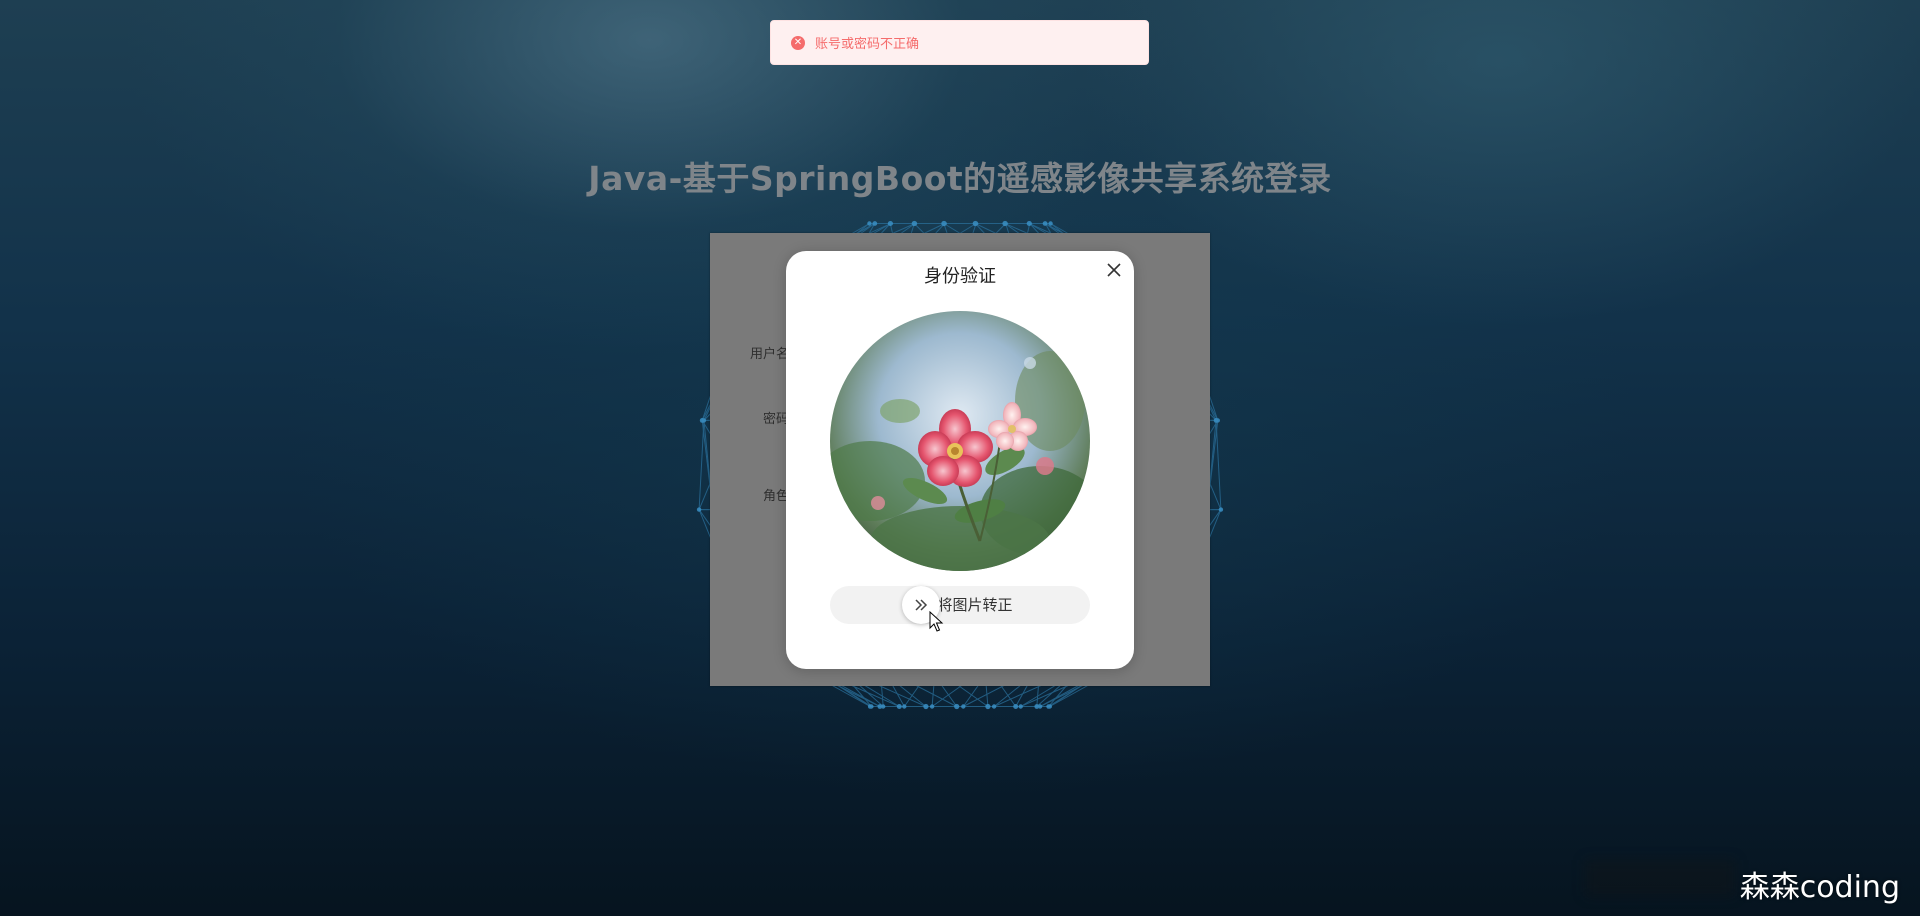  What do you see at coordinates (960, 441) in the screenshot?
I see `rotate-captcha-image` at bounding box center [960, 441].